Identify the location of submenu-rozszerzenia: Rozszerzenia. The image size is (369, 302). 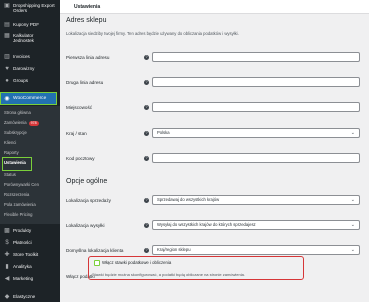
(16, 194).